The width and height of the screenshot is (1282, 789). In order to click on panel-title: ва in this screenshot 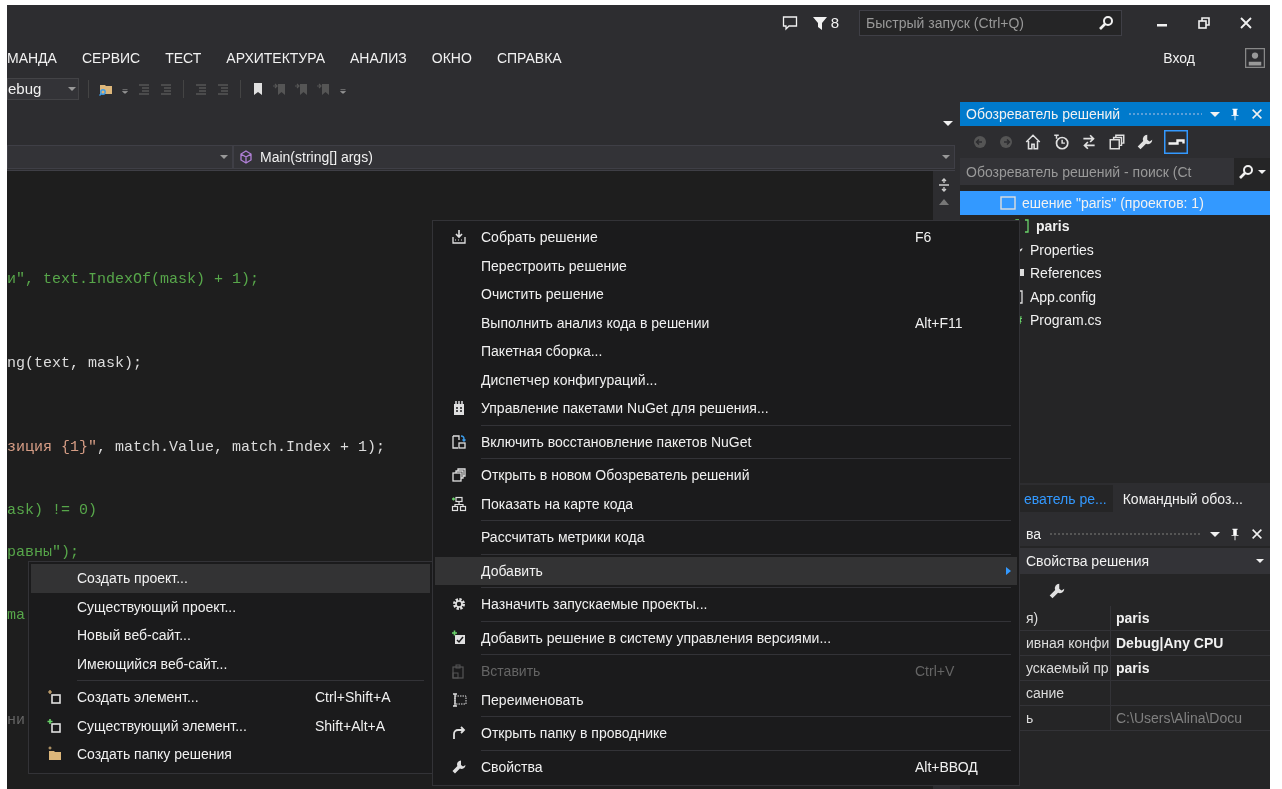, I will do `click(1034, 534)`.